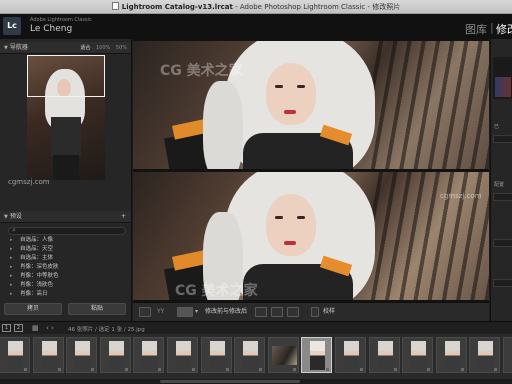 This screenshot has height=384, width=512. What do you see at coordinates (501, 180) in the screenshot?
I see `right-panel: 已 配置` at bounding box center [501, 180].